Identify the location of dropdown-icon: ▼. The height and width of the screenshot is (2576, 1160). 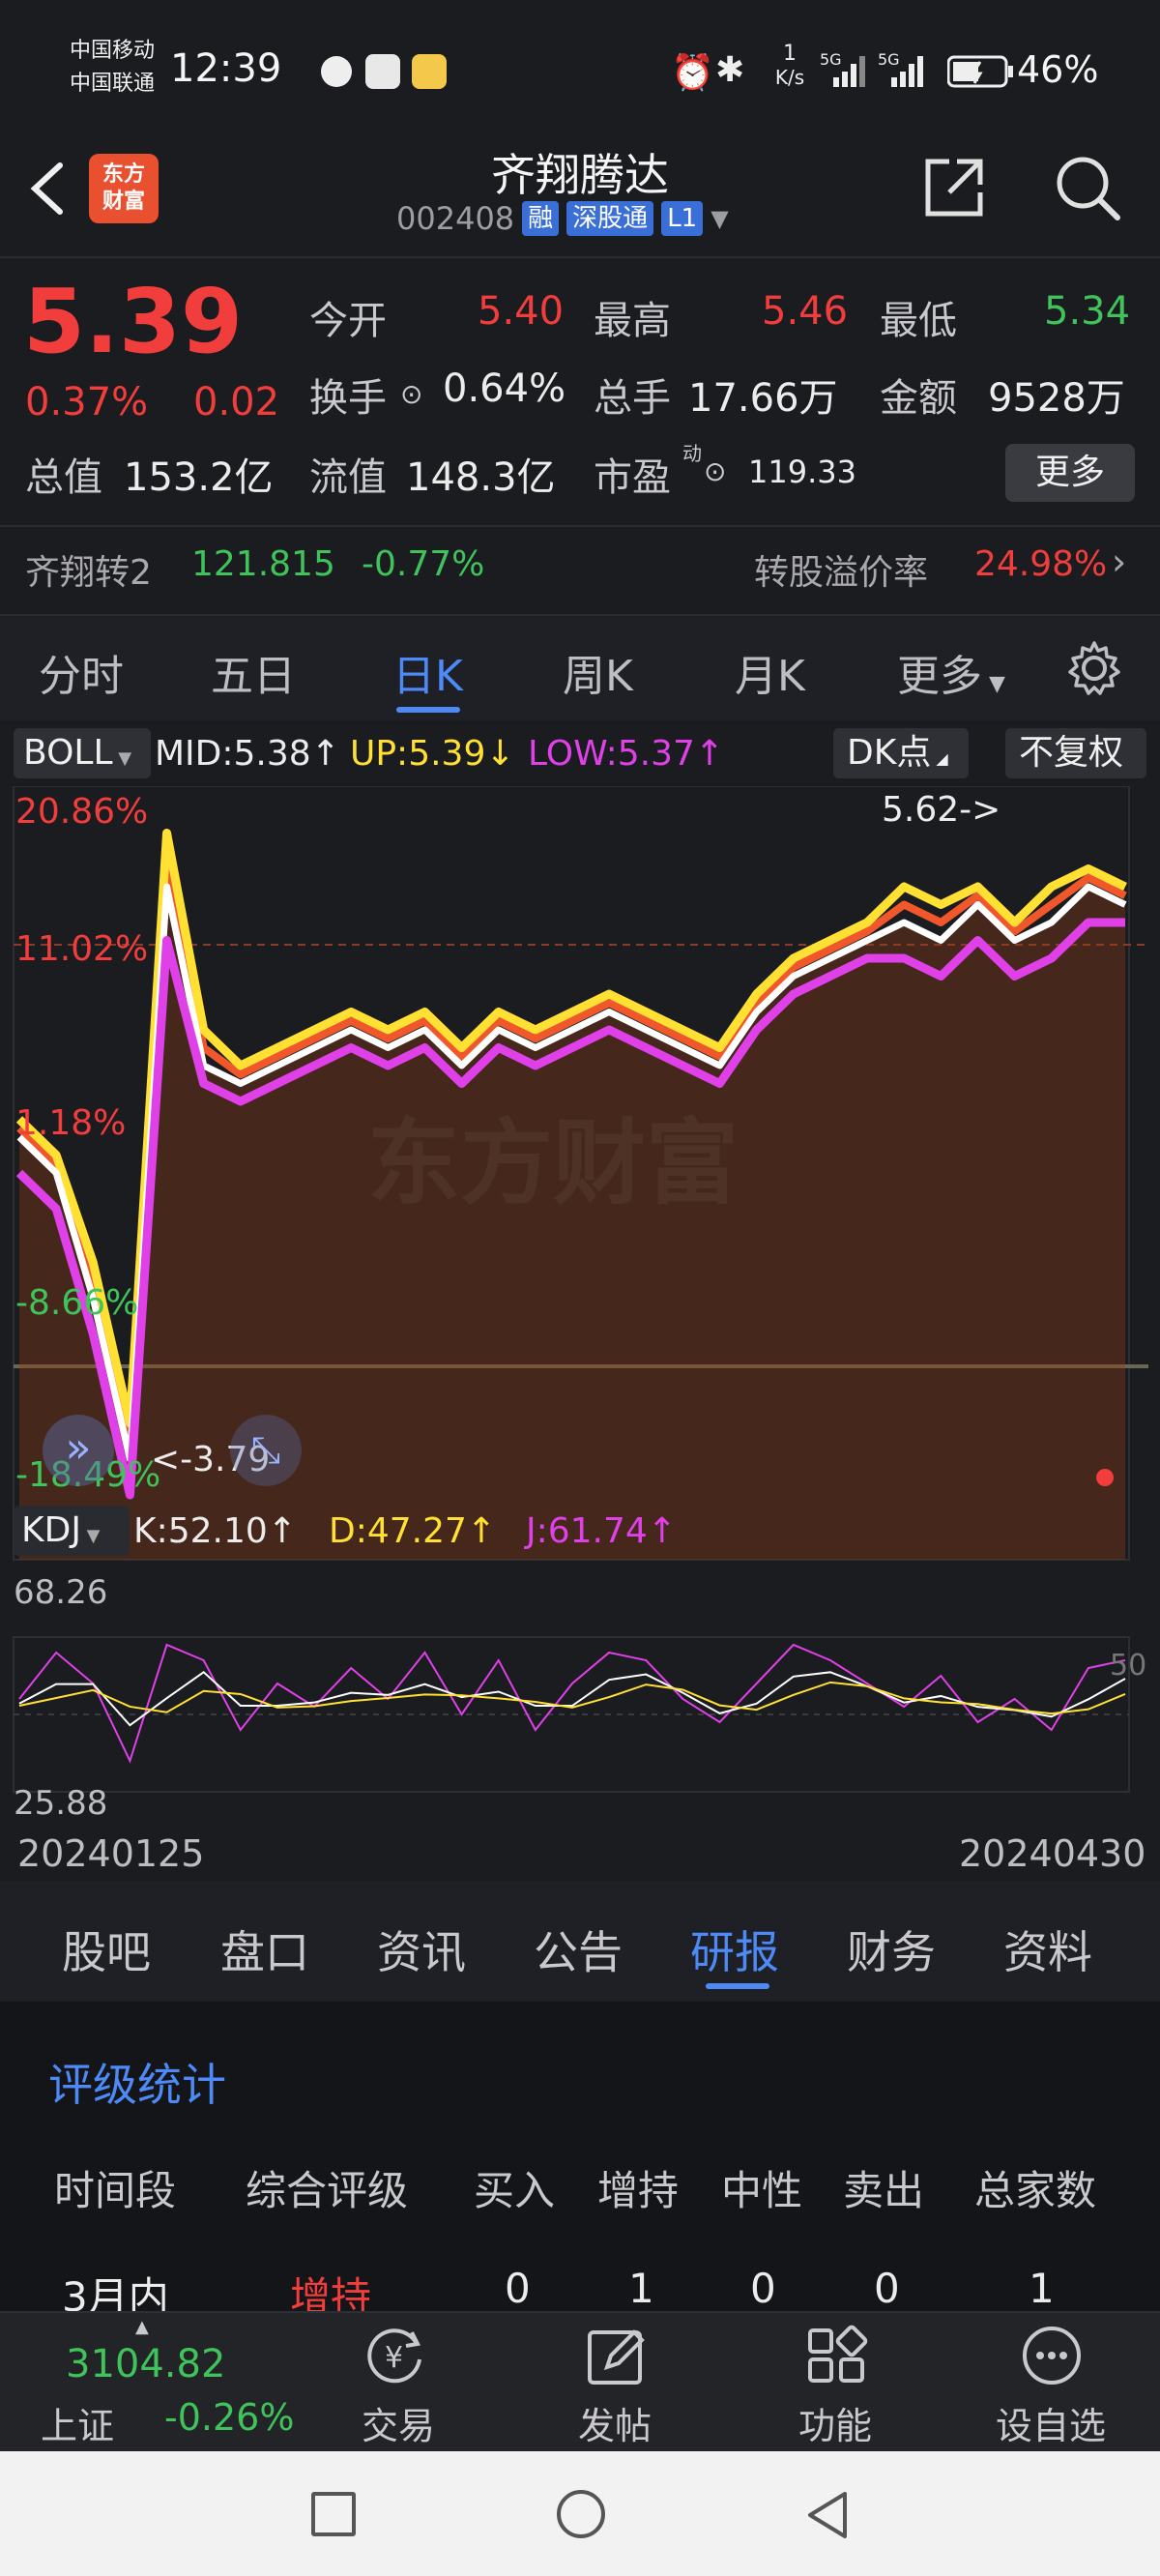
(719, 218).